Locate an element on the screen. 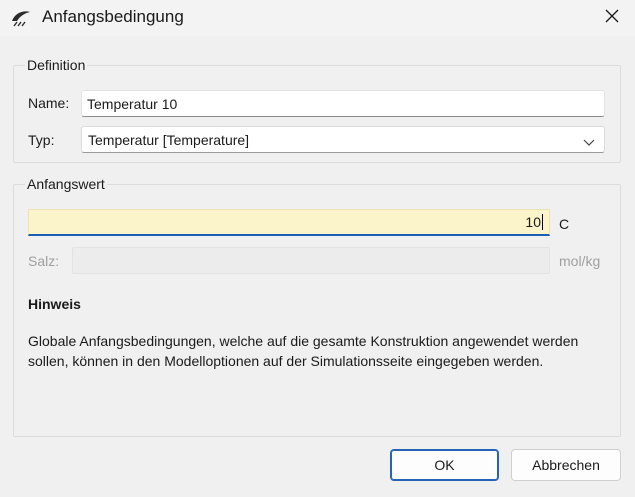 The width and height of the screenshot is (635, 497). app-logo-icon is located at coordinates (21, 18).